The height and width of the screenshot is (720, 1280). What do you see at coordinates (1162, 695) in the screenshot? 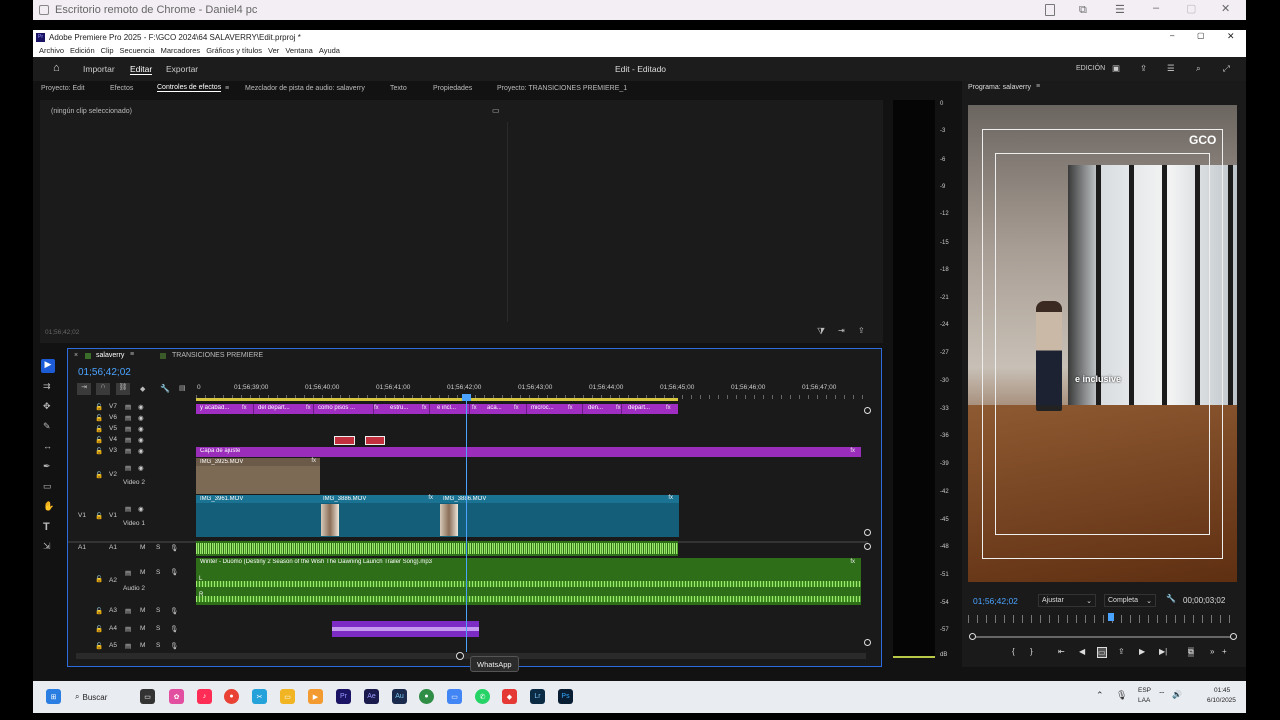
I see `wifi-icon: ⌔` at bounding box center [1162, 695].